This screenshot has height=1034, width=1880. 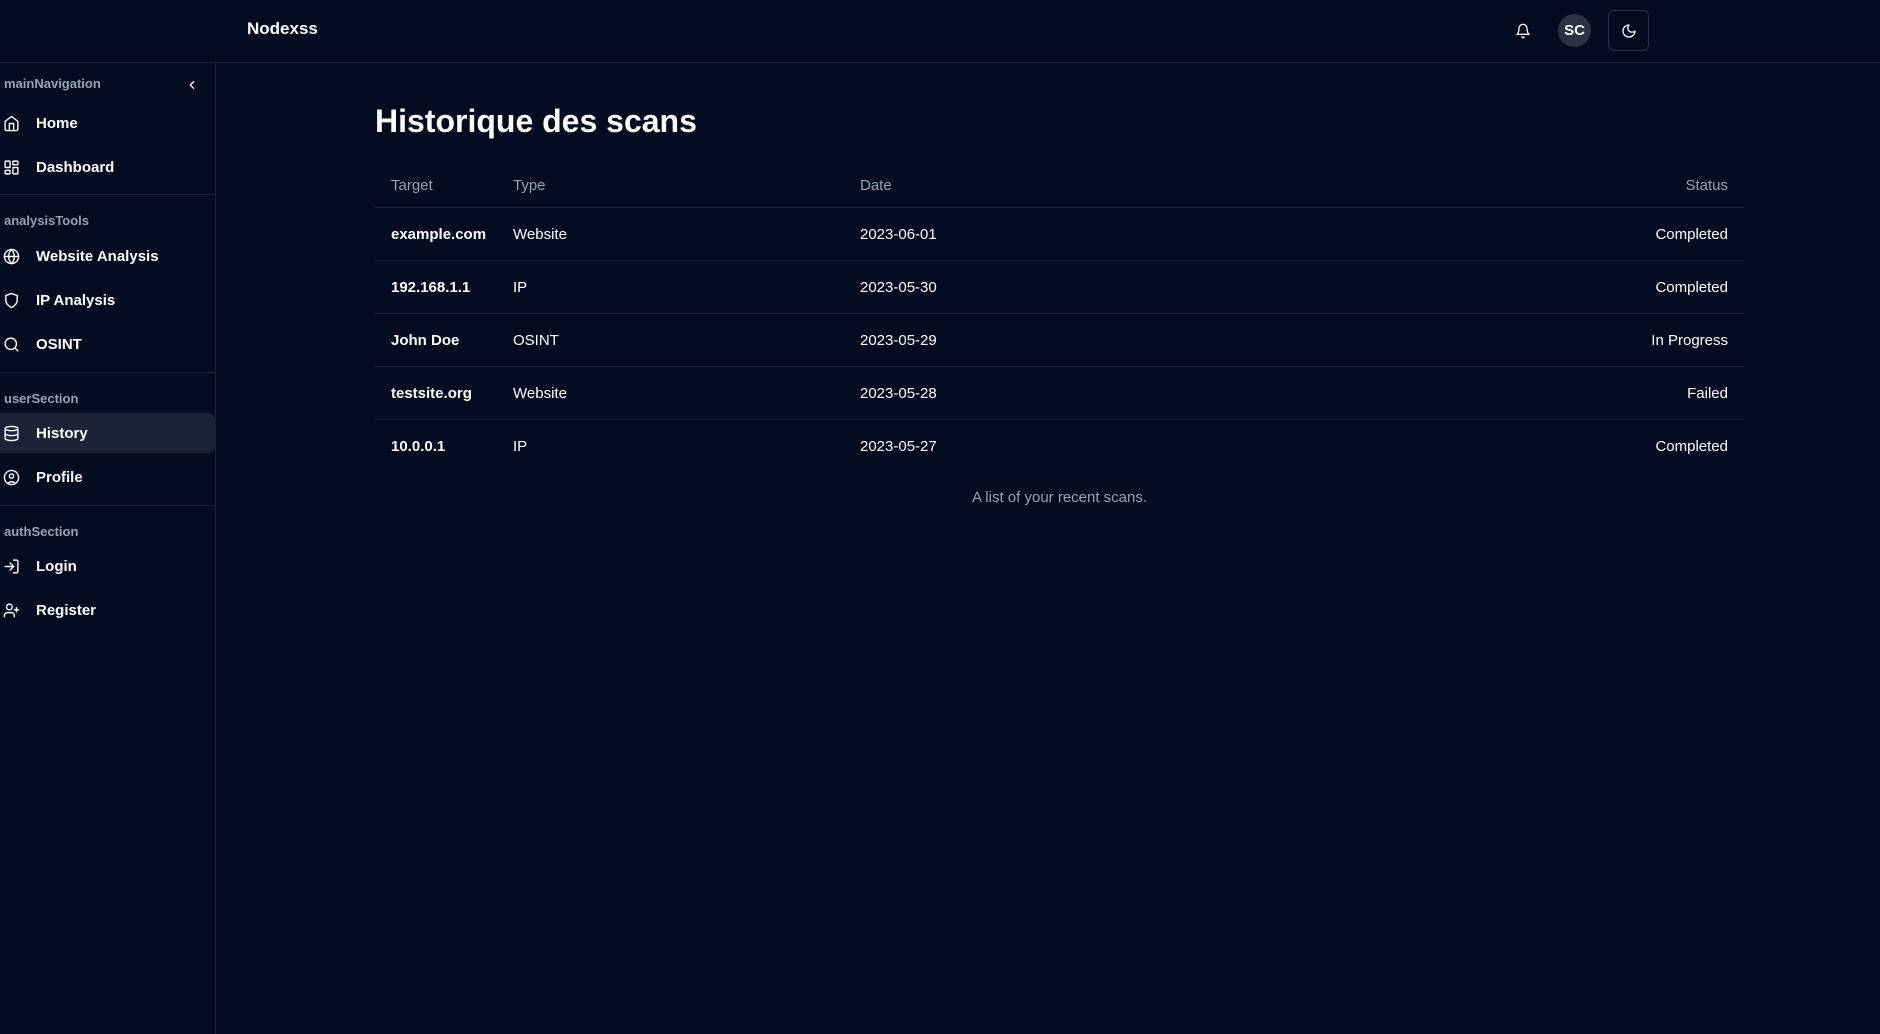 What do you see at coordinates (59, 344) in the screenshot?
I see `sidebar-item-label: OSINT` at bounding box center [59, 344].